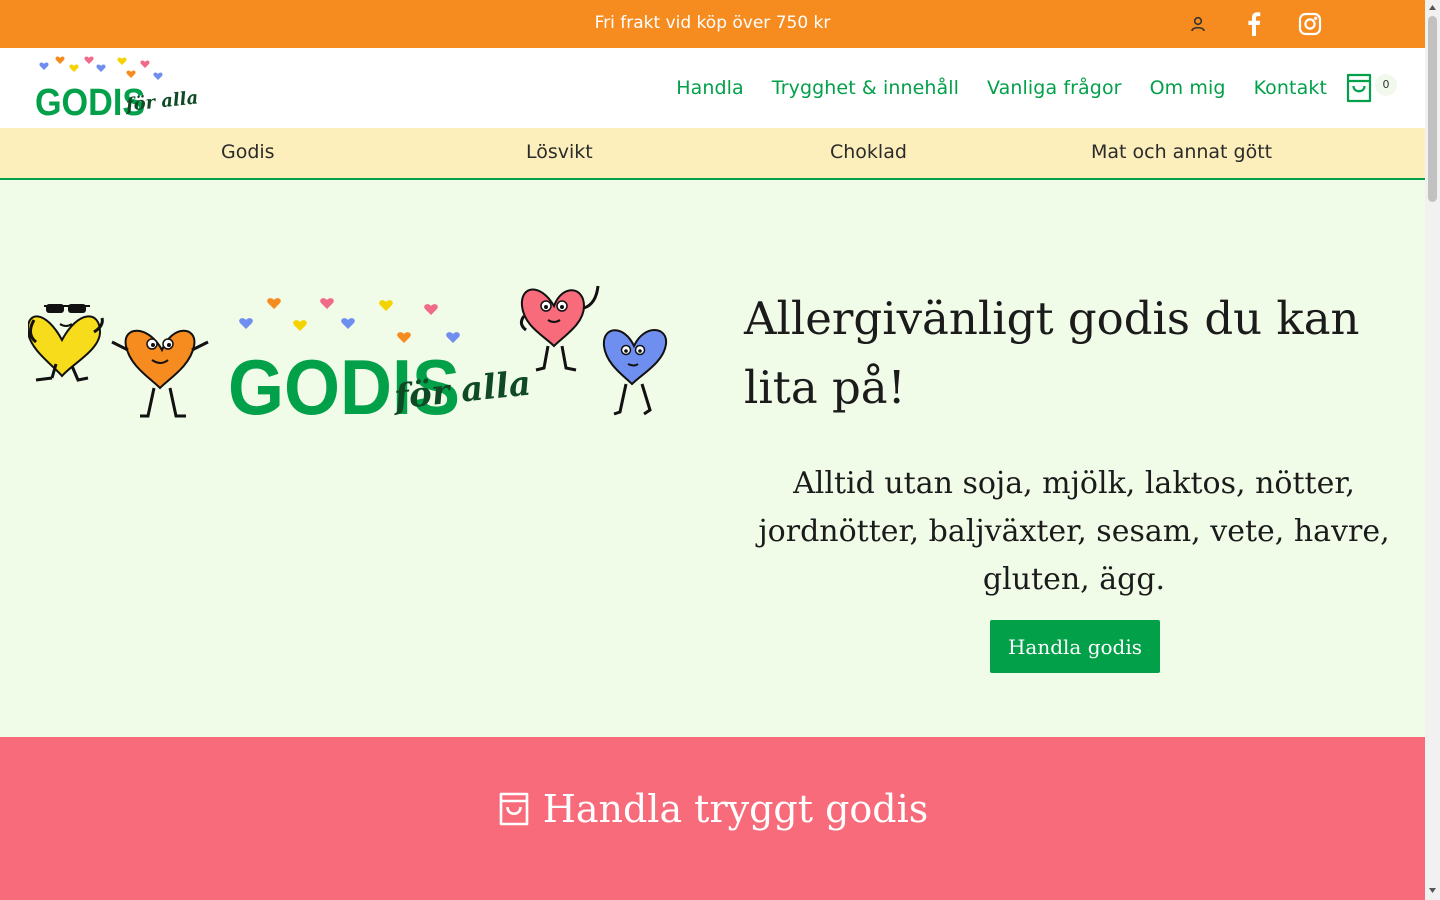  Describe the element at coordinates (348, 358) in the screenshot. I see `hero-illustration: GODIS för alla` at that location.